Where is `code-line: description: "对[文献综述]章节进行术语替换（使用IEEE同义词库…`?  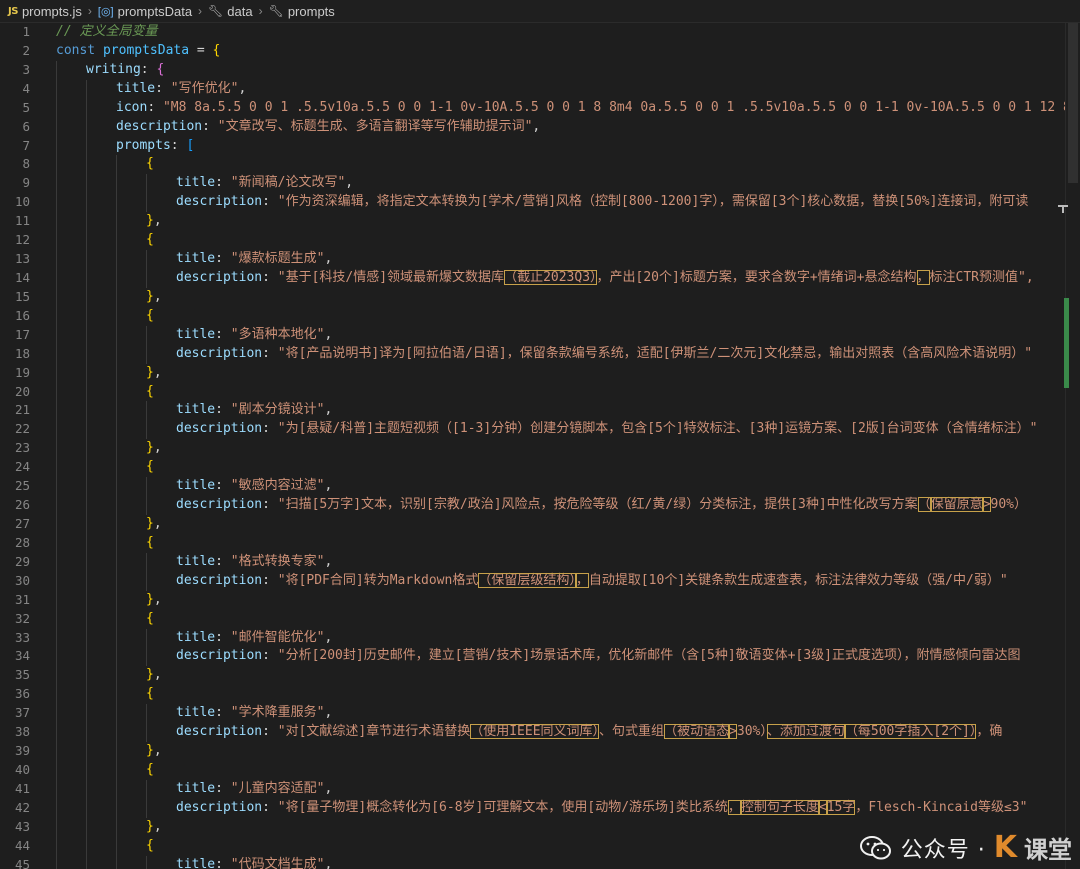 code-line: description: "对[文献综述]章节进行术语替换（使用IEEE同义词库… is located at coordinates (568, 733).